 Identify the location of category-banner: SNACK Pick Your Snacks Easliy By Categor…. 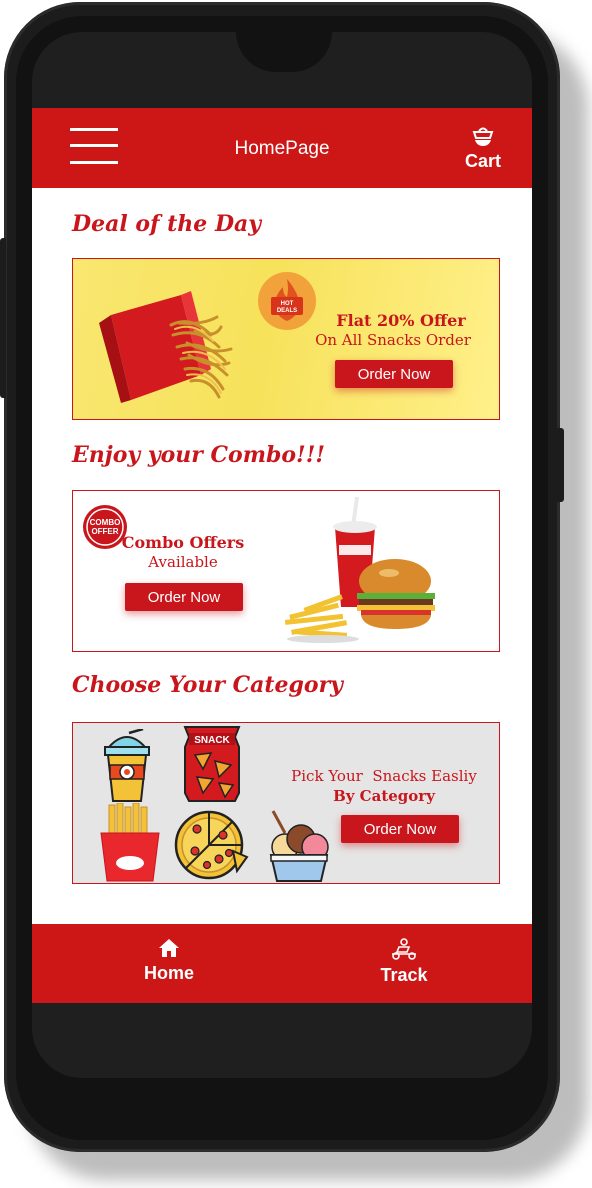
(286, 803).